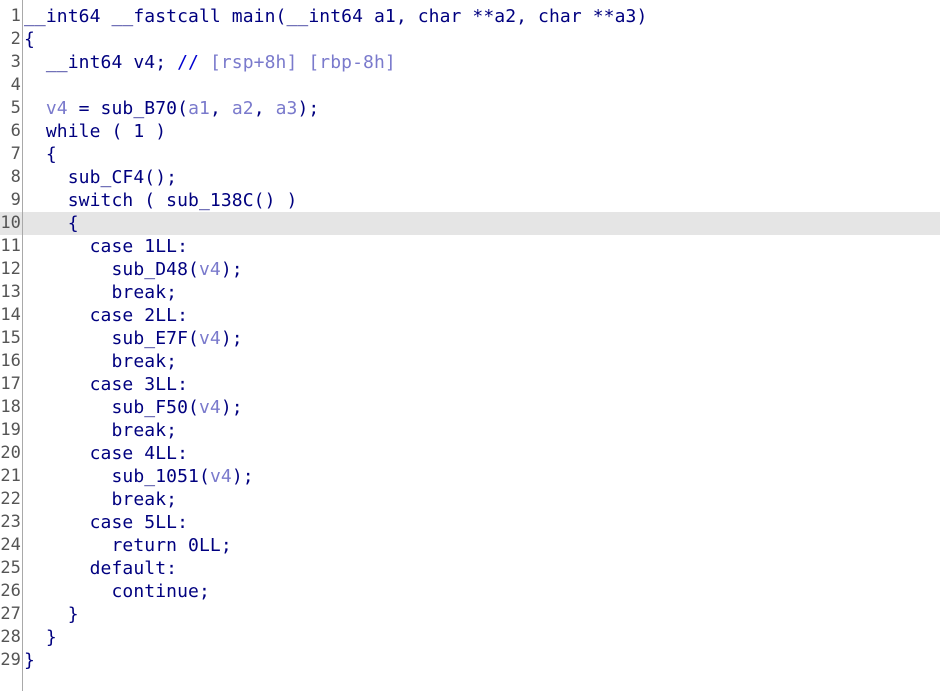 The height and width of the screenshot is (691, 940). Describe the element at coordinates (470, 338) in the screenshot. I see `code-line: 15 sub_E7F(v4);` at that location.